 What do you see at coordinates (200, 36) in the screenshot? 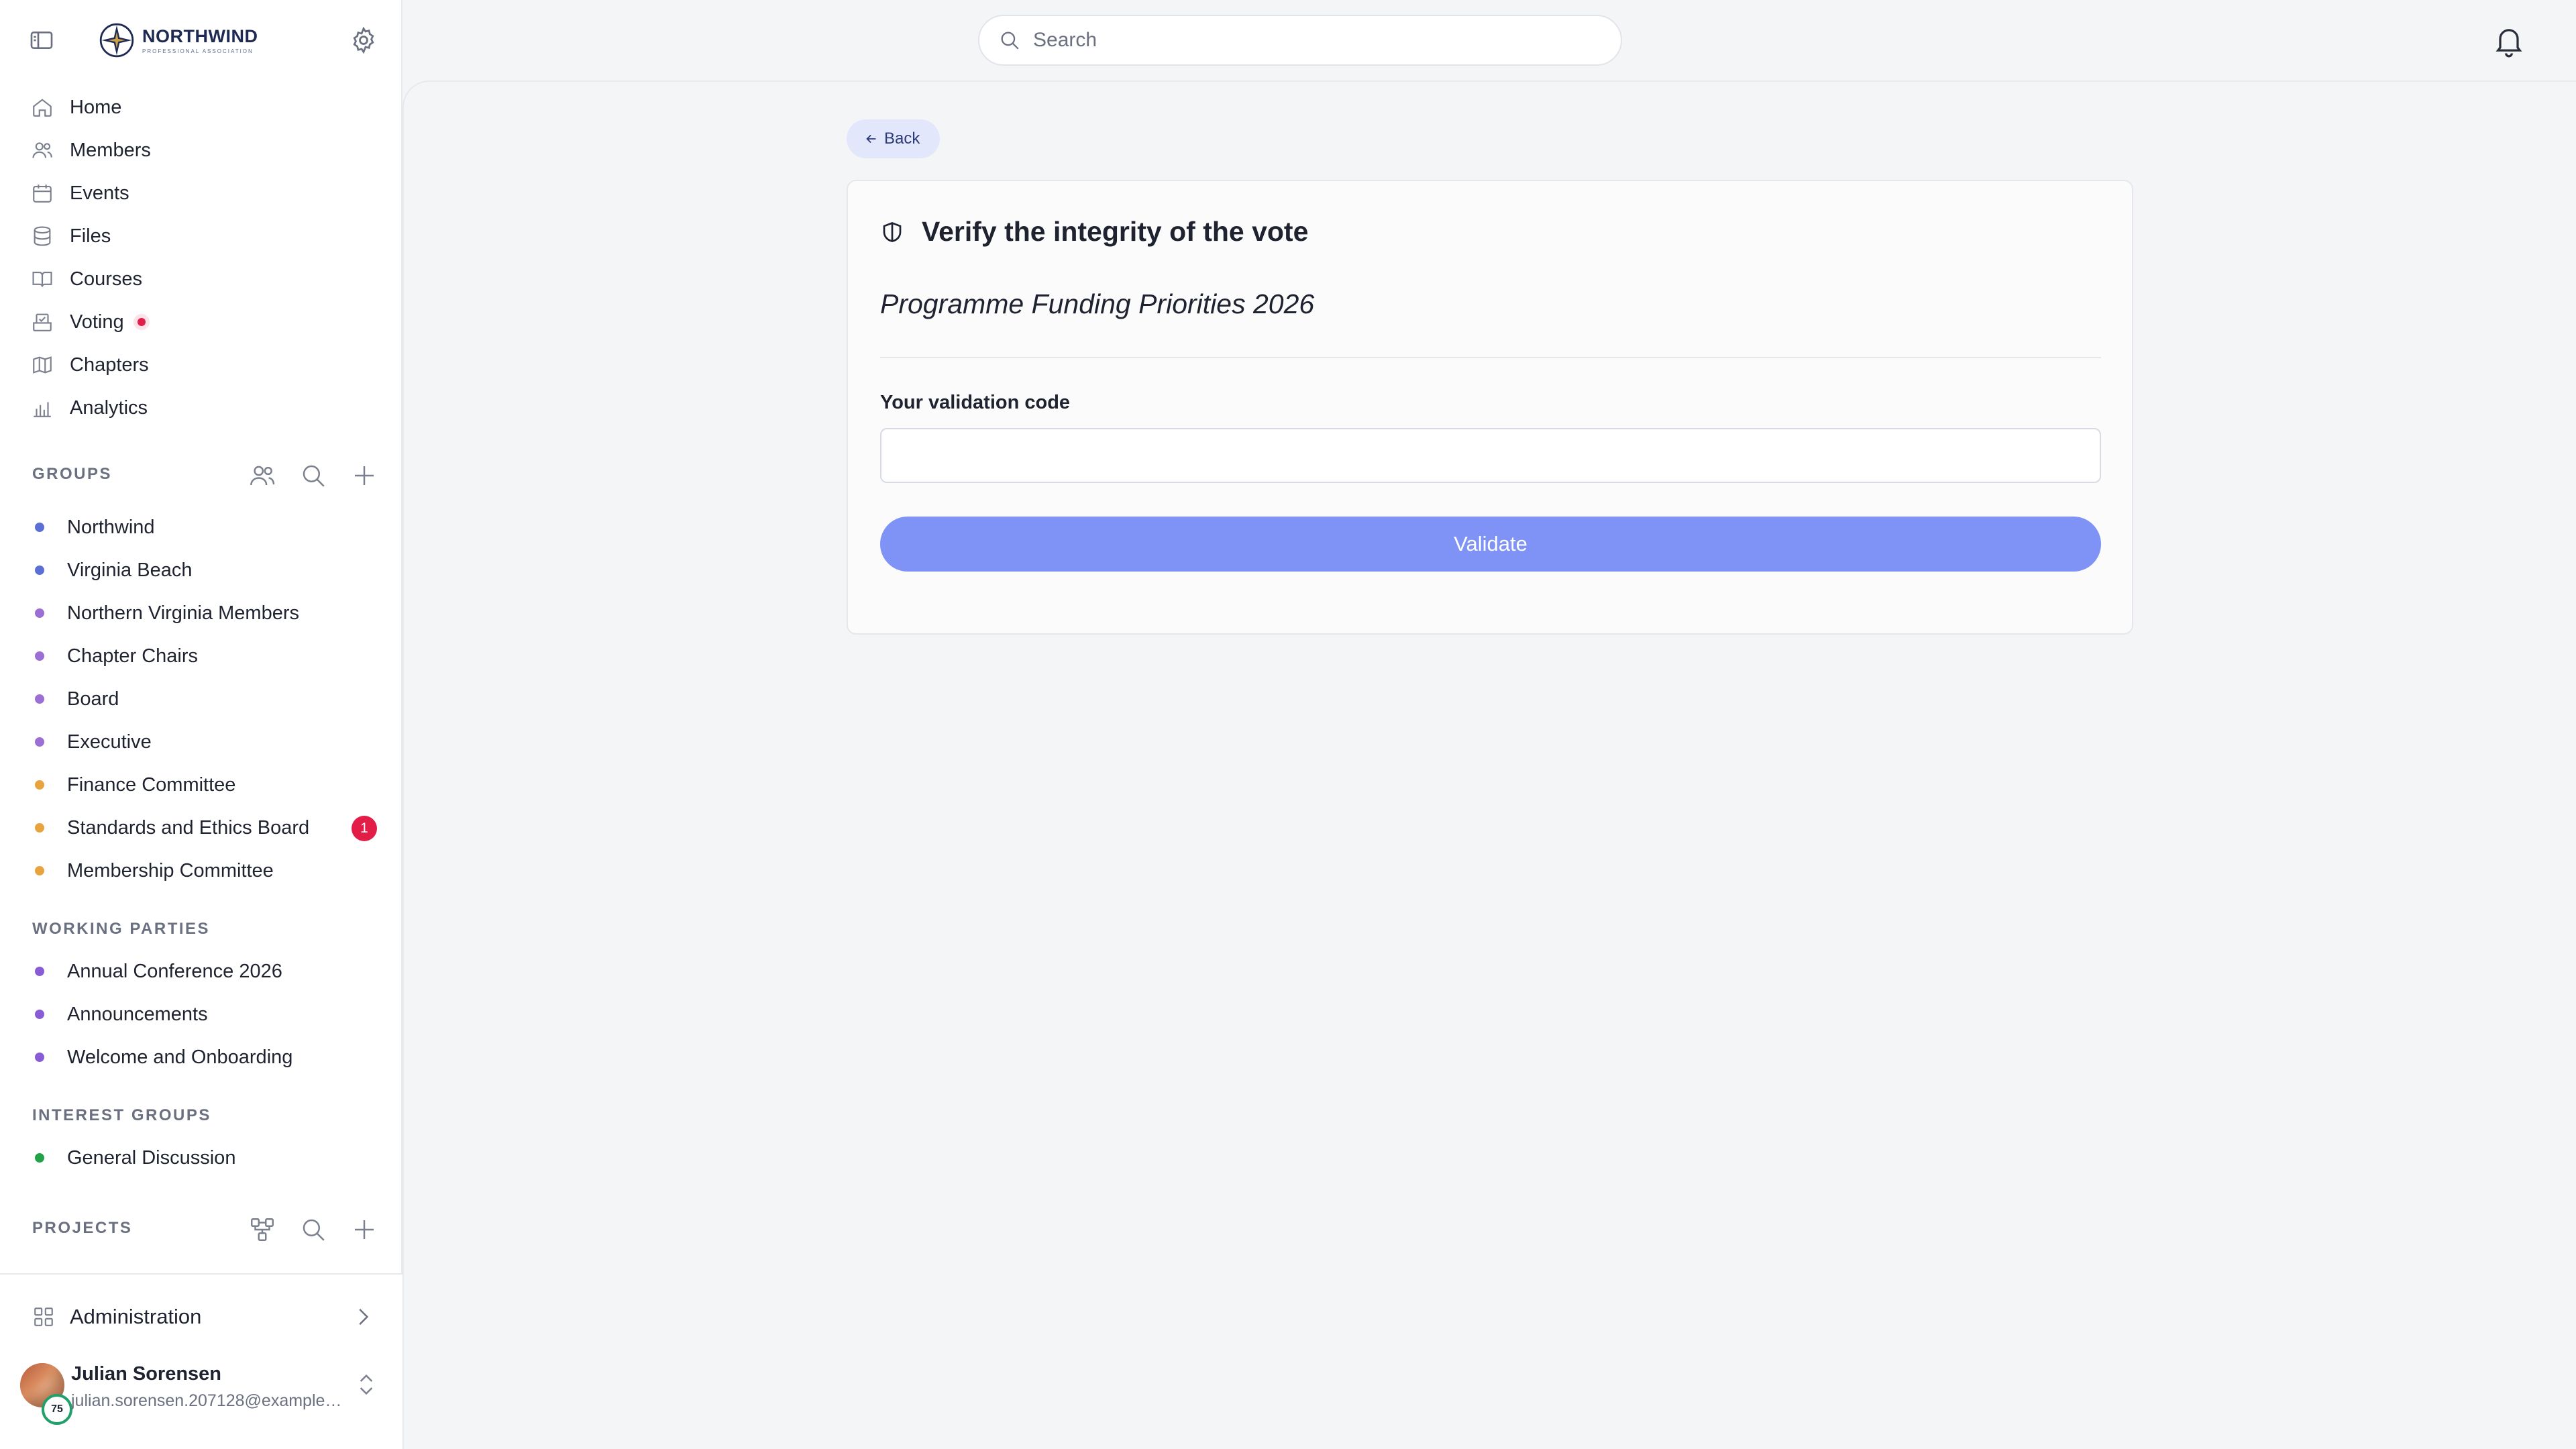
I see `brand-name: NORTHWIND` at bounding box center [200, 36].